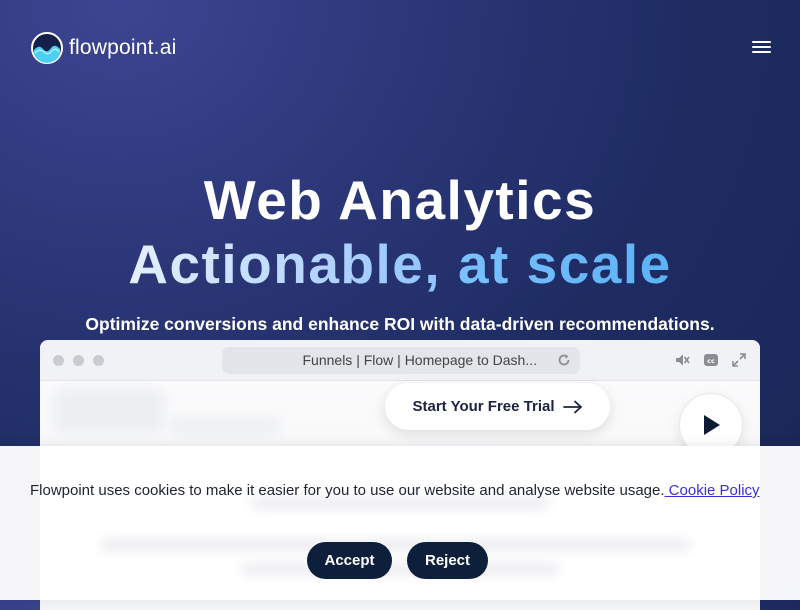 The image size is (800, 610). What do you see at coordinates (123, 47) in the screenshot?
I see `brand-name: flowpoint.ai` at bounding box center [123, 47].